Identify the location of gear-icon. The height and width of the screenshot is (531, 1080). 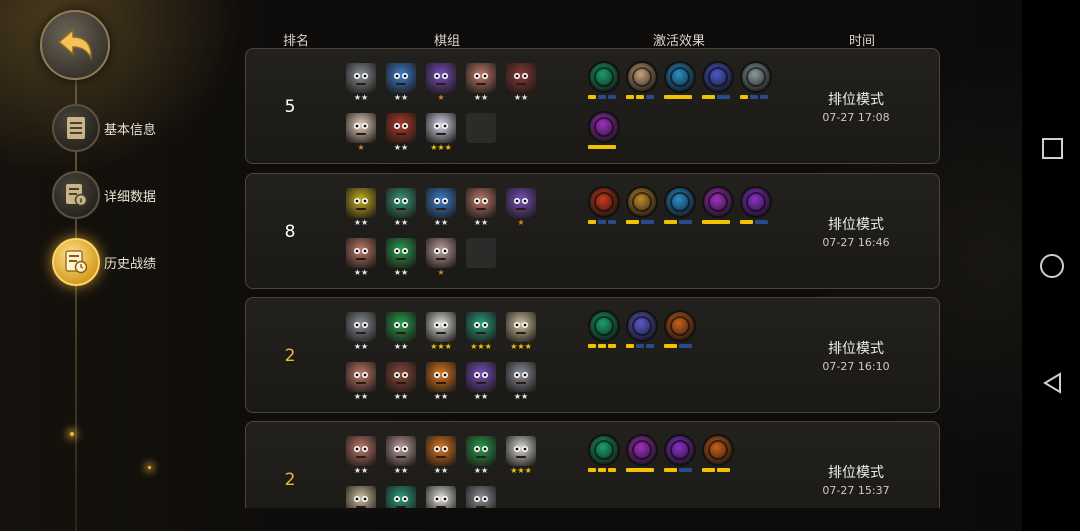
(642, 202).